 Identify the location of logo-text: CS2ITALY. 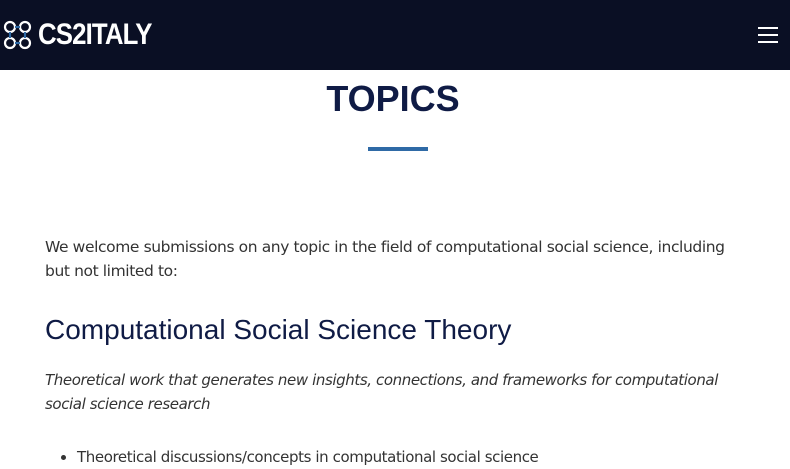
(95, 34).